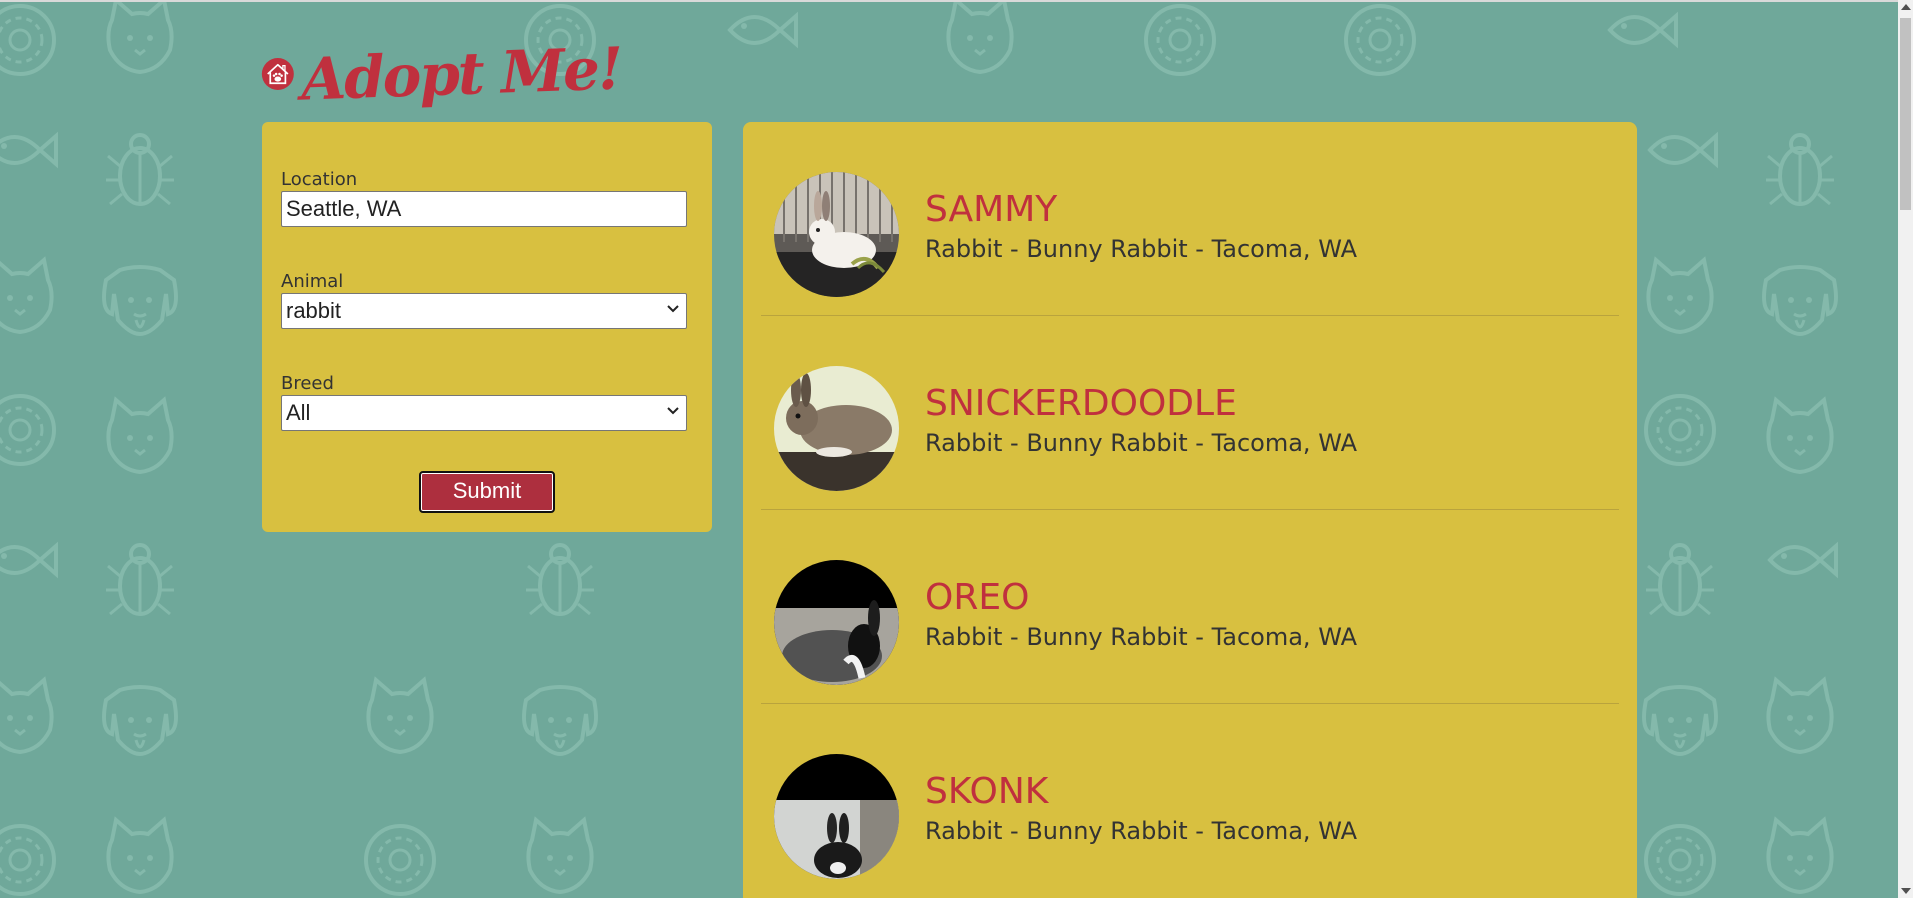 The height and width of the screenshot is (898, 1913). I want to click on site-header: Adopt Me!, so click(442, 74).